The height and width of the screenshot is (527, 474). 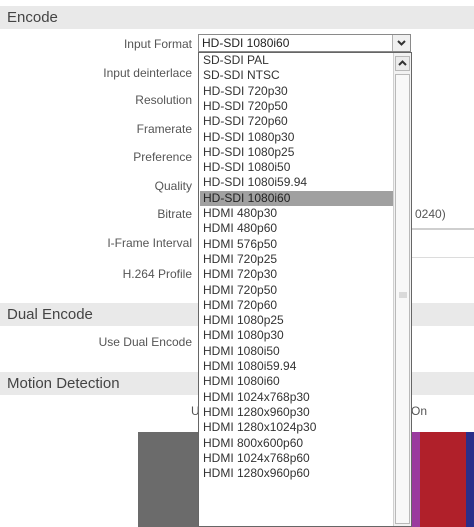 What do you see at coordinates (149, 243) in the screenshot?
I see `label-iframe-interval: I-Frame Interval` at bounding box center [149, 243].